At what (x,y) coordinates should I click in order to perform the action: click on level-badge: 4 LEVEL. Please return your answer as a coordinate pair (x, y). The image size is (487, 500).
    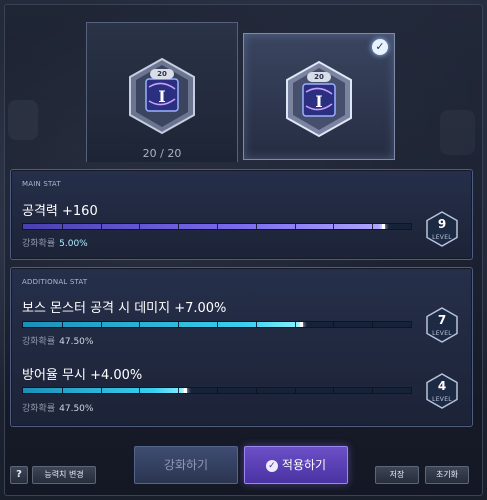
    Looking at the image, I should click on (442, 391).